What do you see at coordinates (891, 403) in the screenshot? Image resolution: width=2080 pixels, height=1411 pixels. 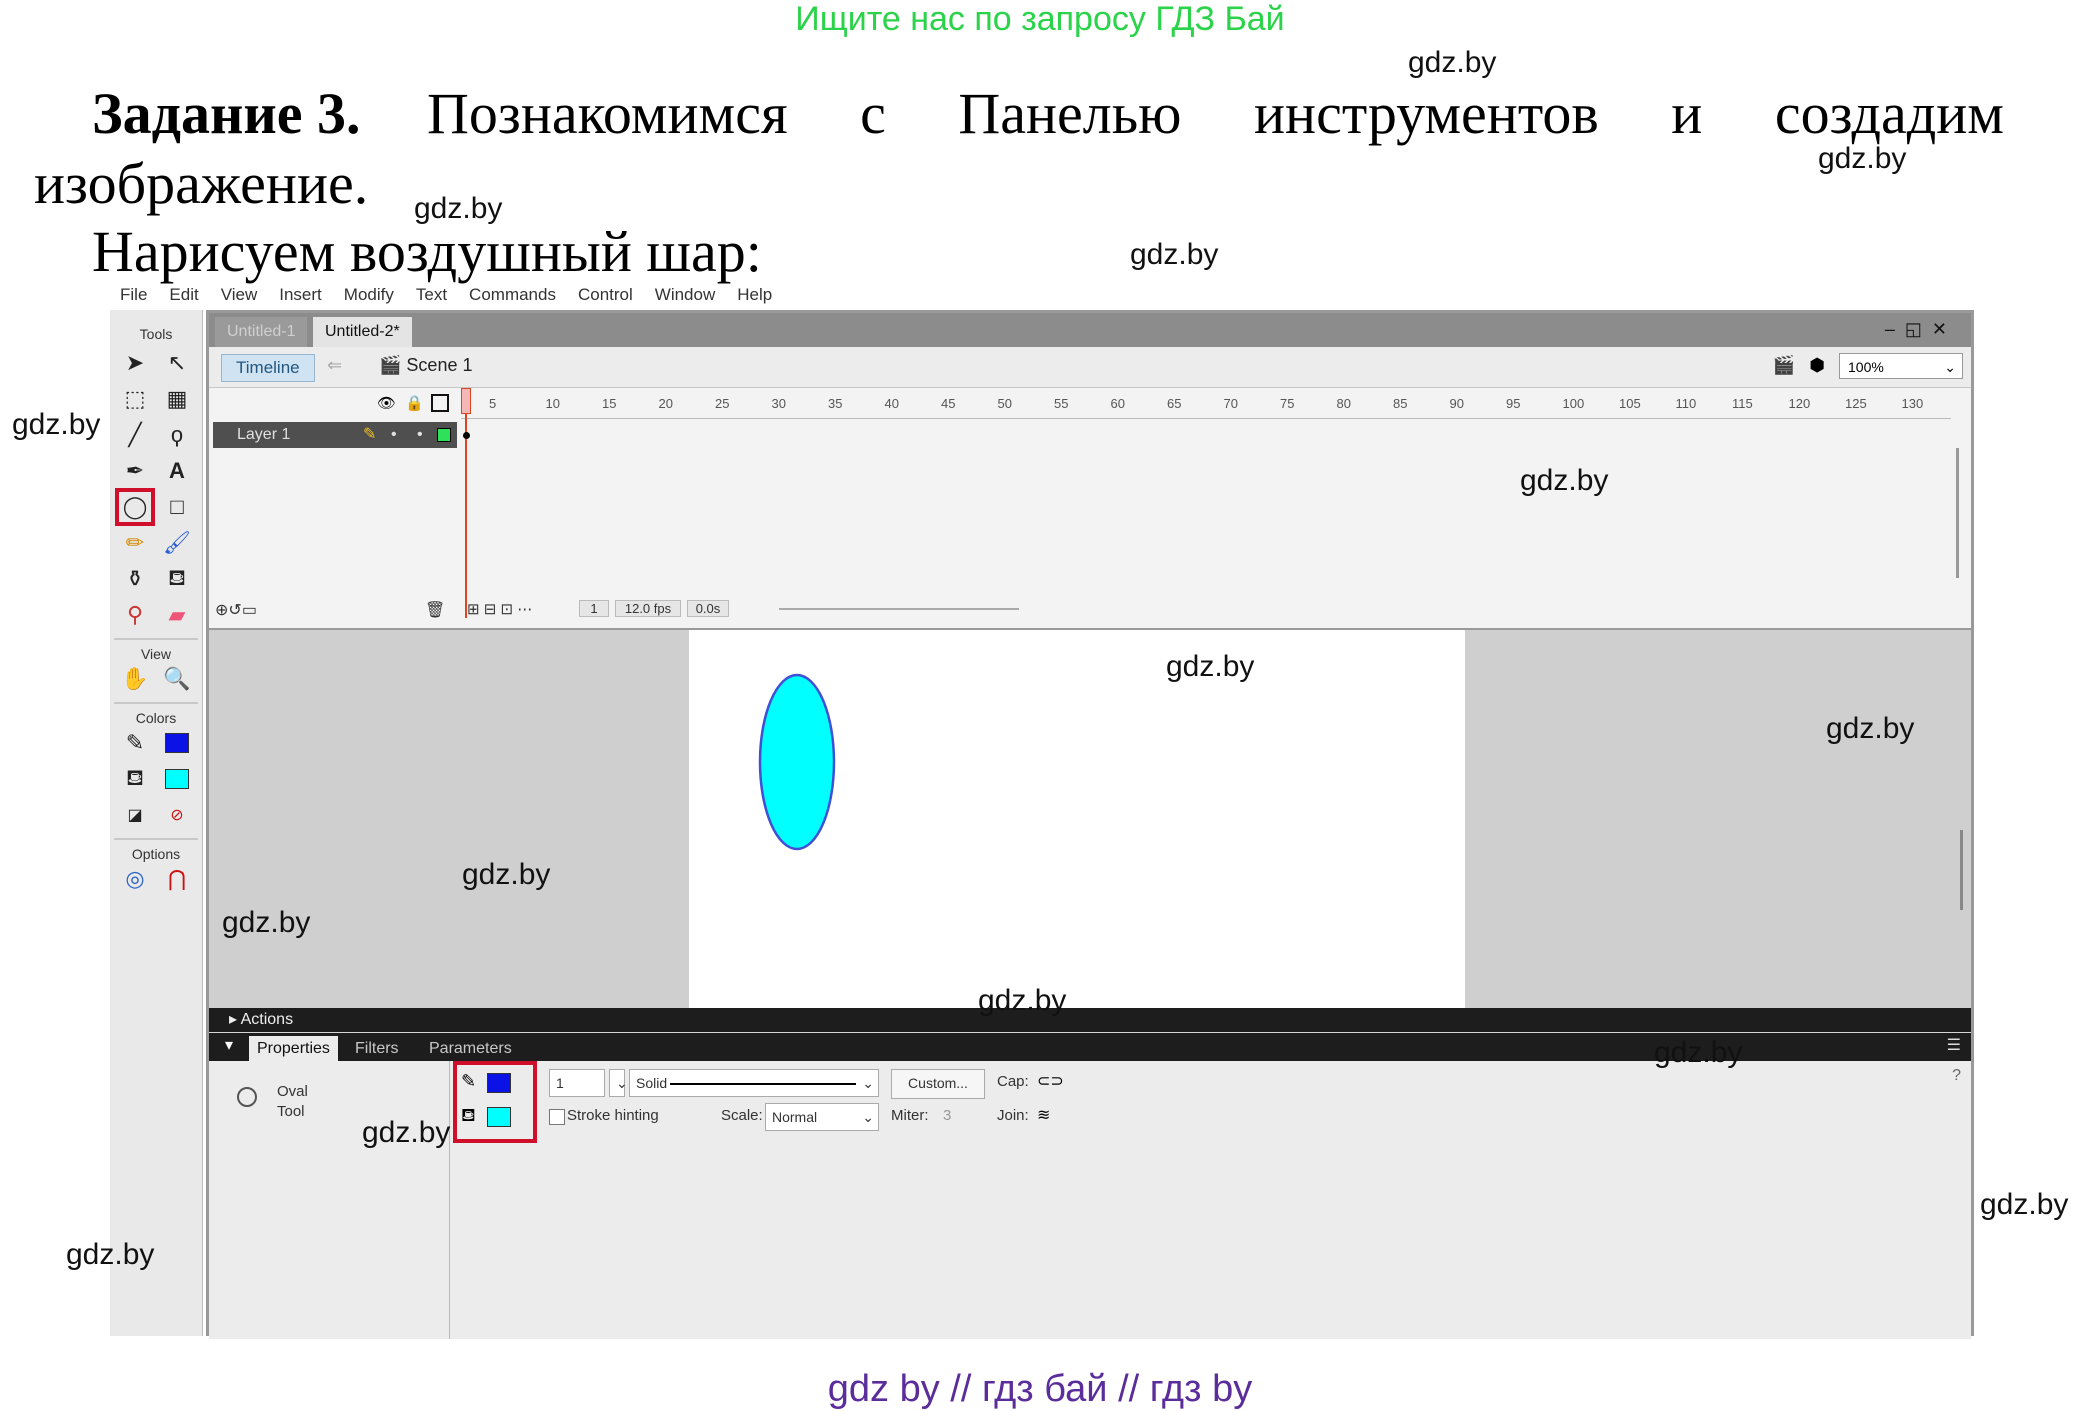 I see `ruler-tick-label: 40` at bounding box center [891, 403].